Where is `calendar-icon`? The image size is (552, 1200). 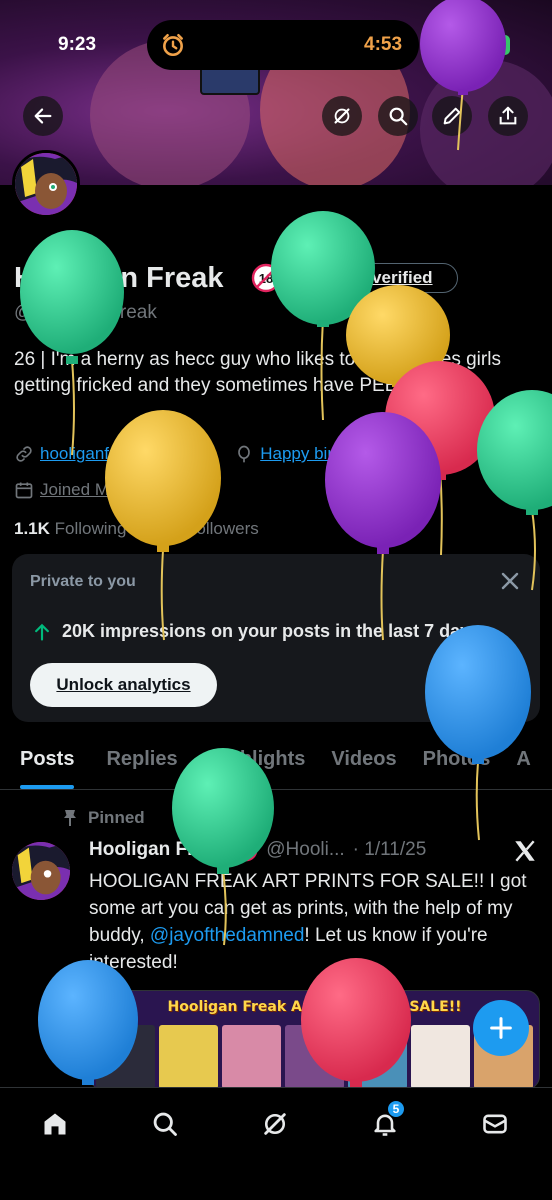
calendar-icon is located at coordinates (24, 490).